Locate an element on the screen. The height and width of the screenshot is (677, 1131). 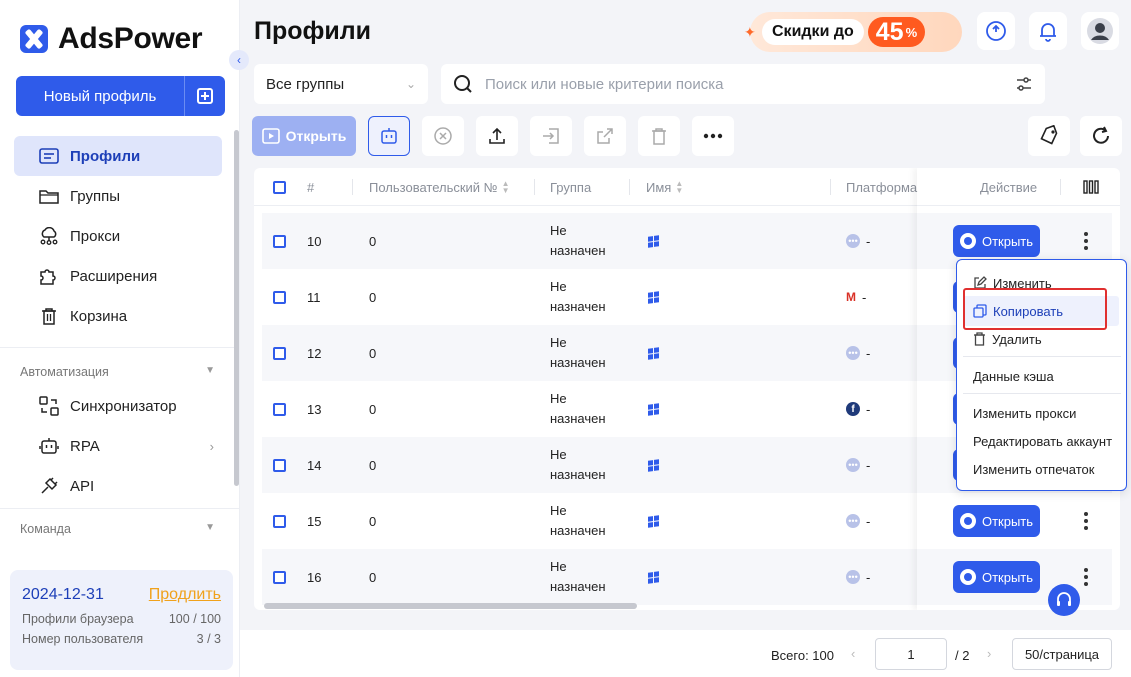
table-row: 15 0 Не назначен ••• - Открыть is located at coordinates (687, 521).